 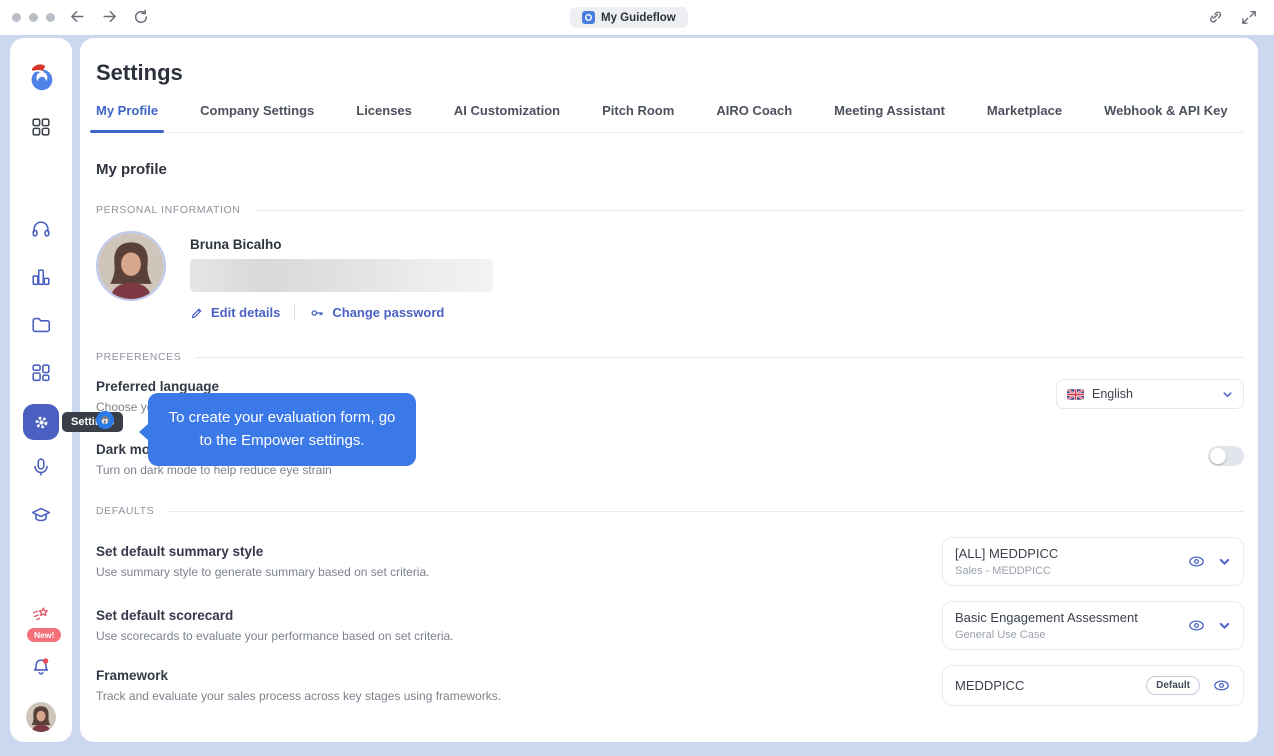 What do you see at coordinates (105, 420) in the screenshot?
I see `click-indicator` at bounding box center [105, 420].